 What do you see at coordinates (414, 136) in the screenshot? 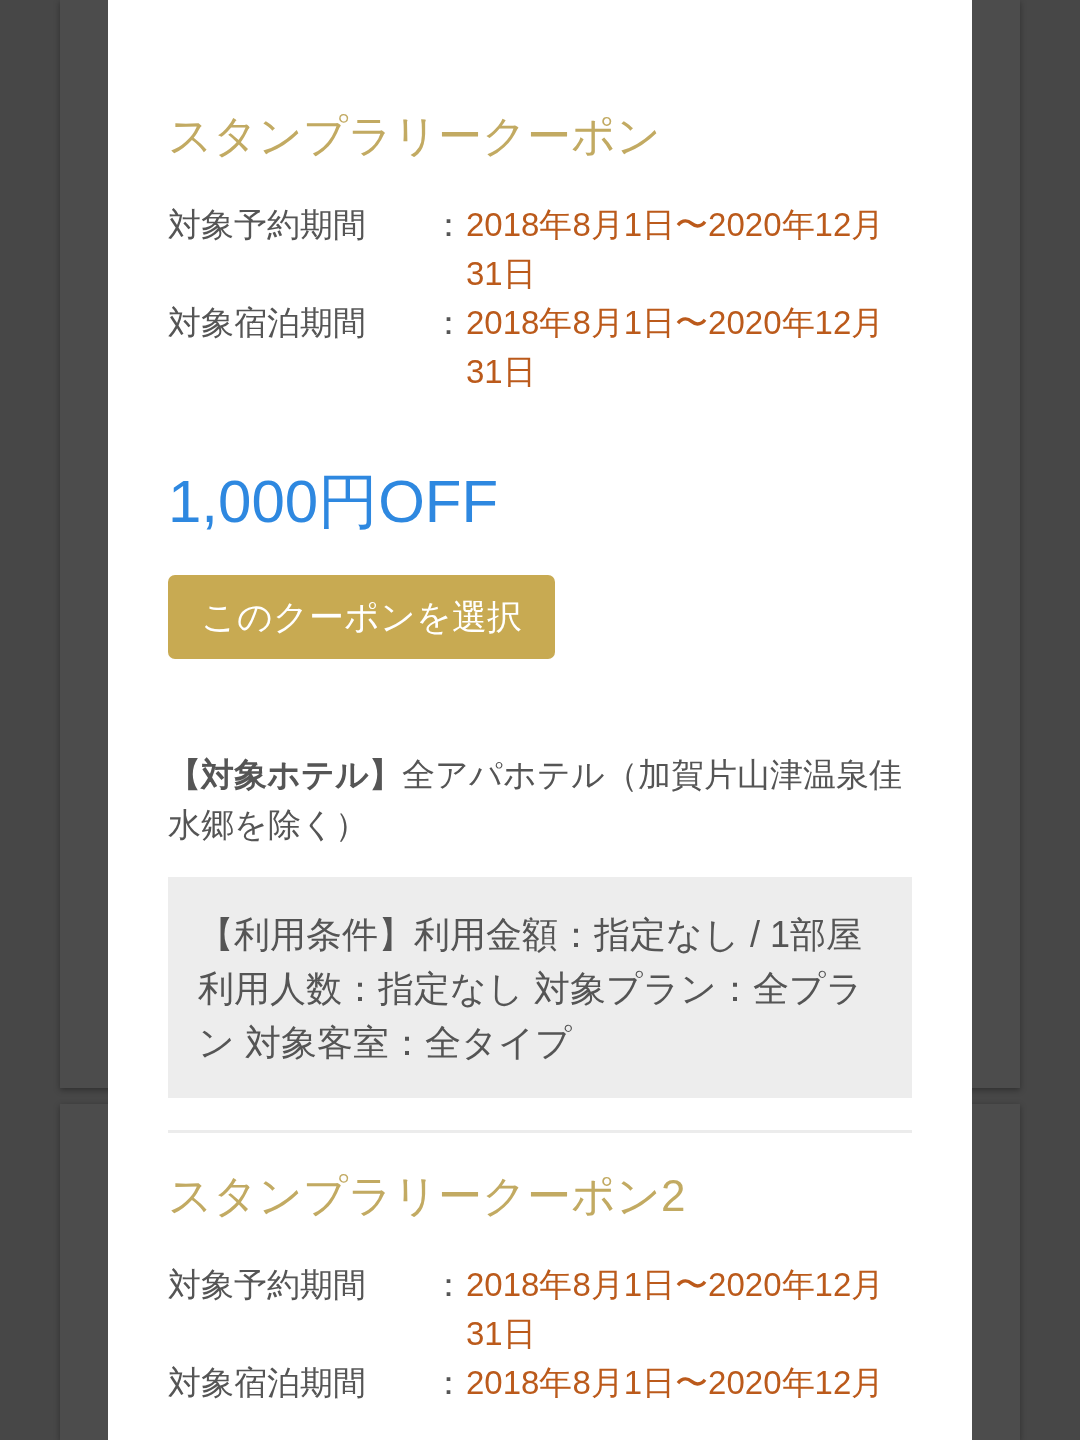
I see `coupon-title: スタンプラリークーポン` at bounding box center [414, 136].